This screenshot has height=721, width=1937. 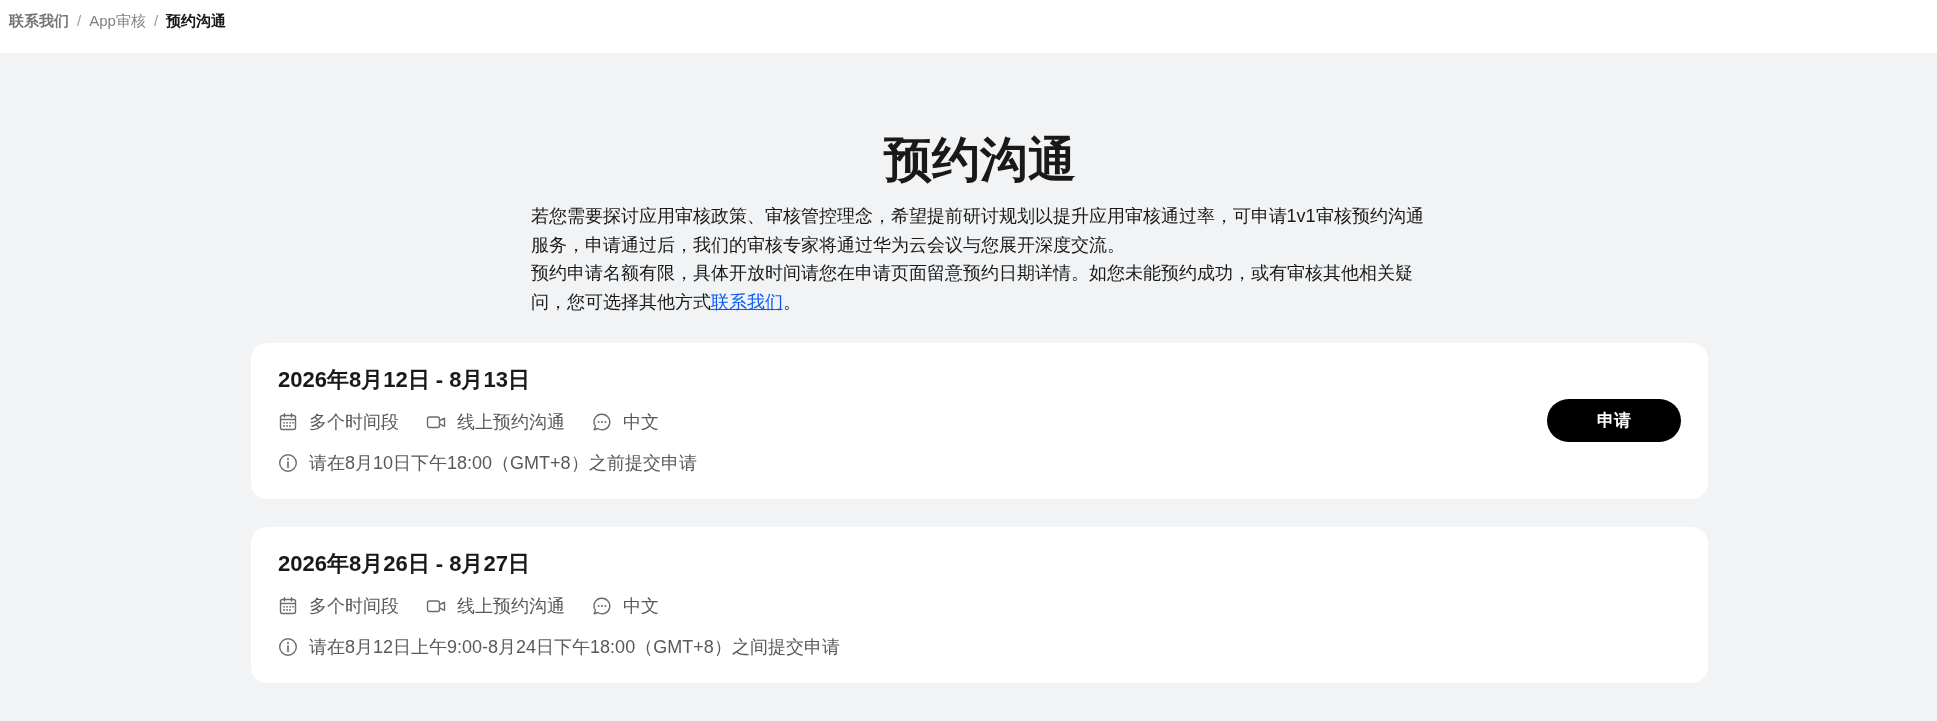 What do you see at coordinates (117, 21) in the screenshot?
I see `breadcrumb-link: App审核` at bounding box center [117, 21].